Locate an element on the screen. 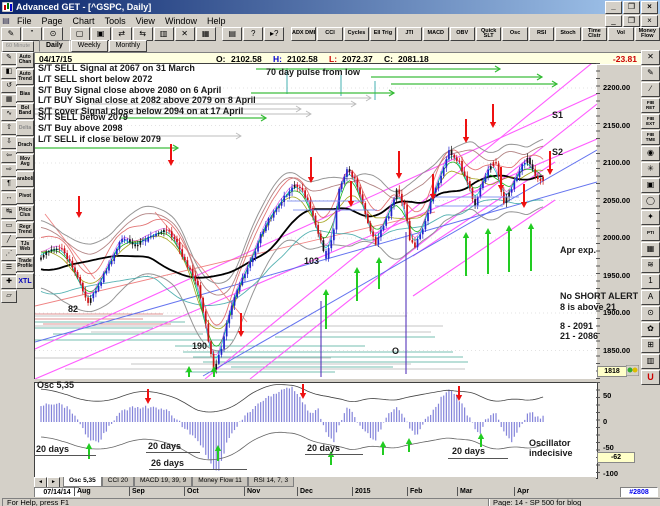 This screenshot has height=506, width=660. new-chart-icon: ▢ is located at coordinates (79, 34).